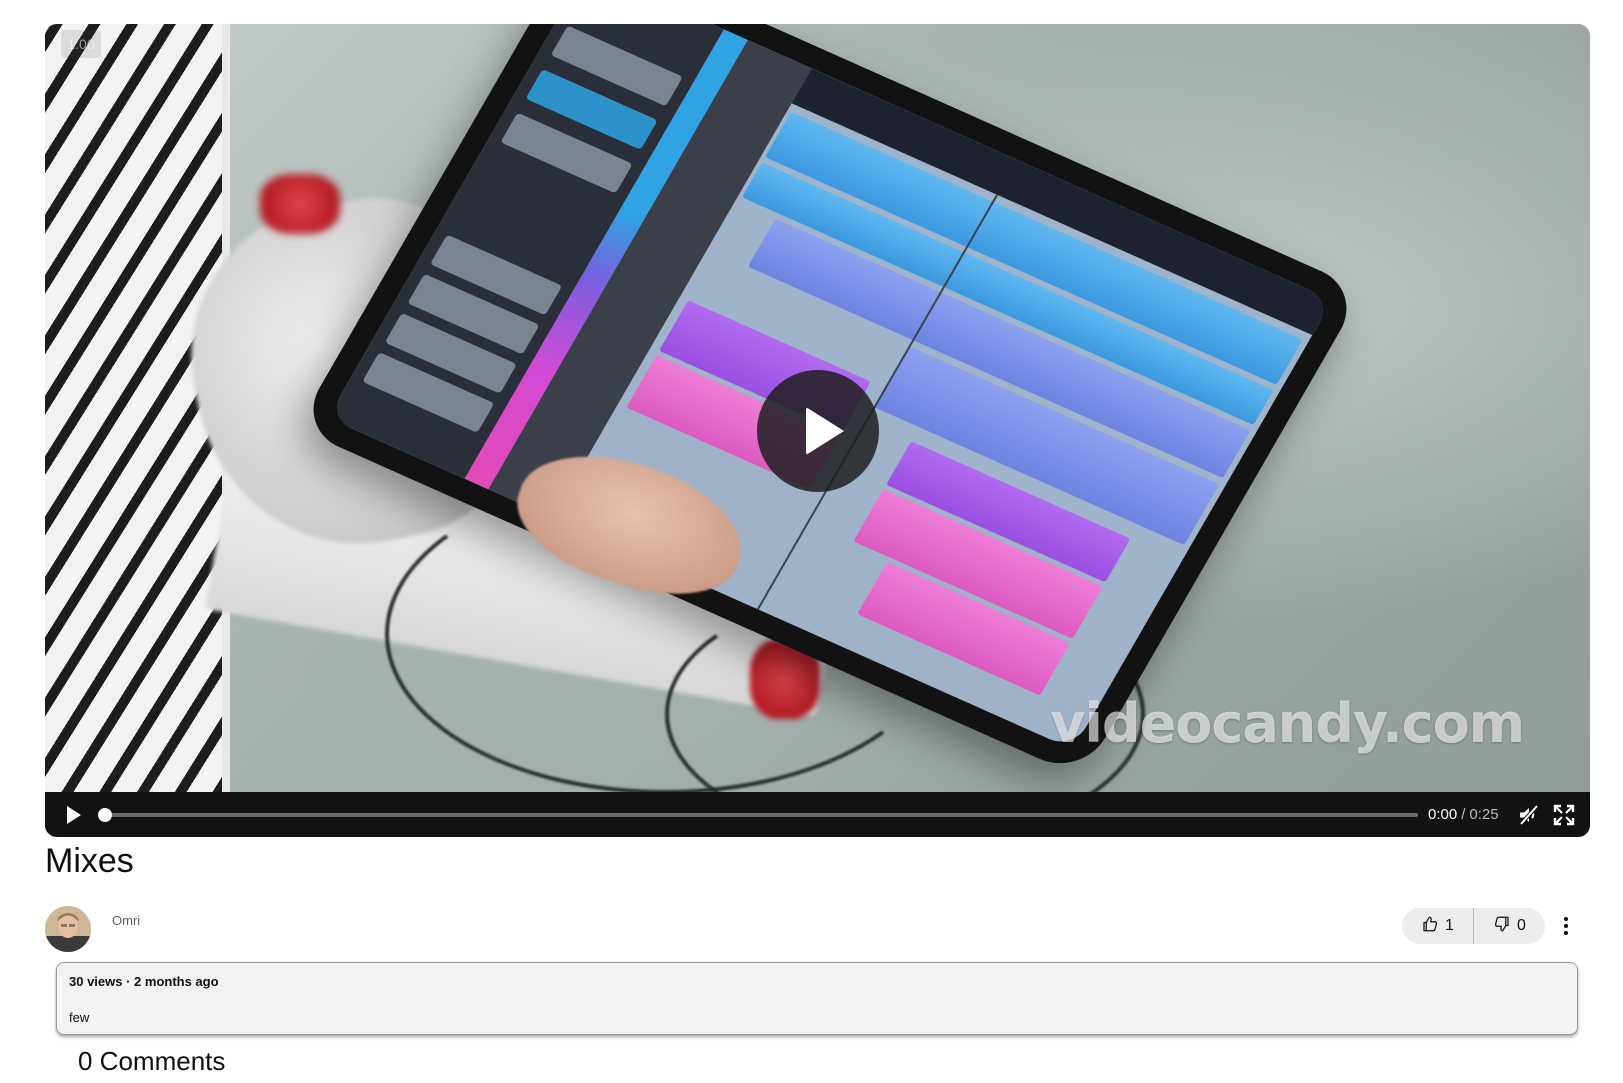  What do you see at coordinates (1521, 925) in the screenshot?
I see `dislike-count: 0` at bounding box center [1521, 925].